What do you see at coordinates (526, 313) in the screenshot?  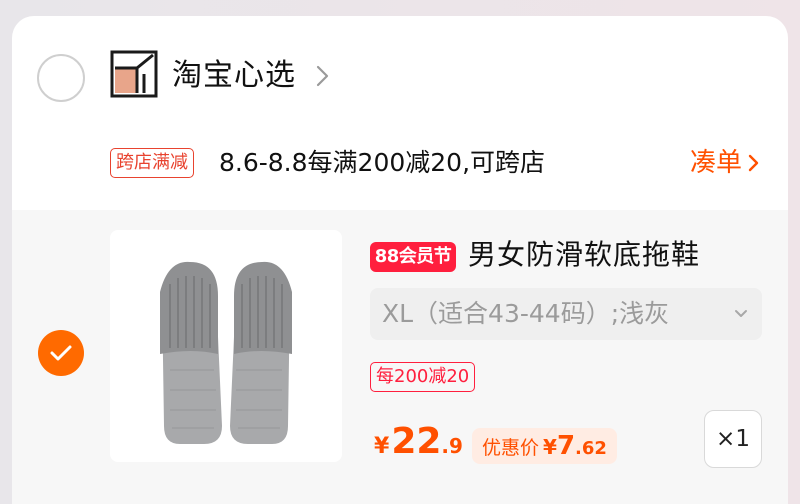 I see `sku-value: XL（适合43-44码）;浅灰` at bounding box center [526, 313].